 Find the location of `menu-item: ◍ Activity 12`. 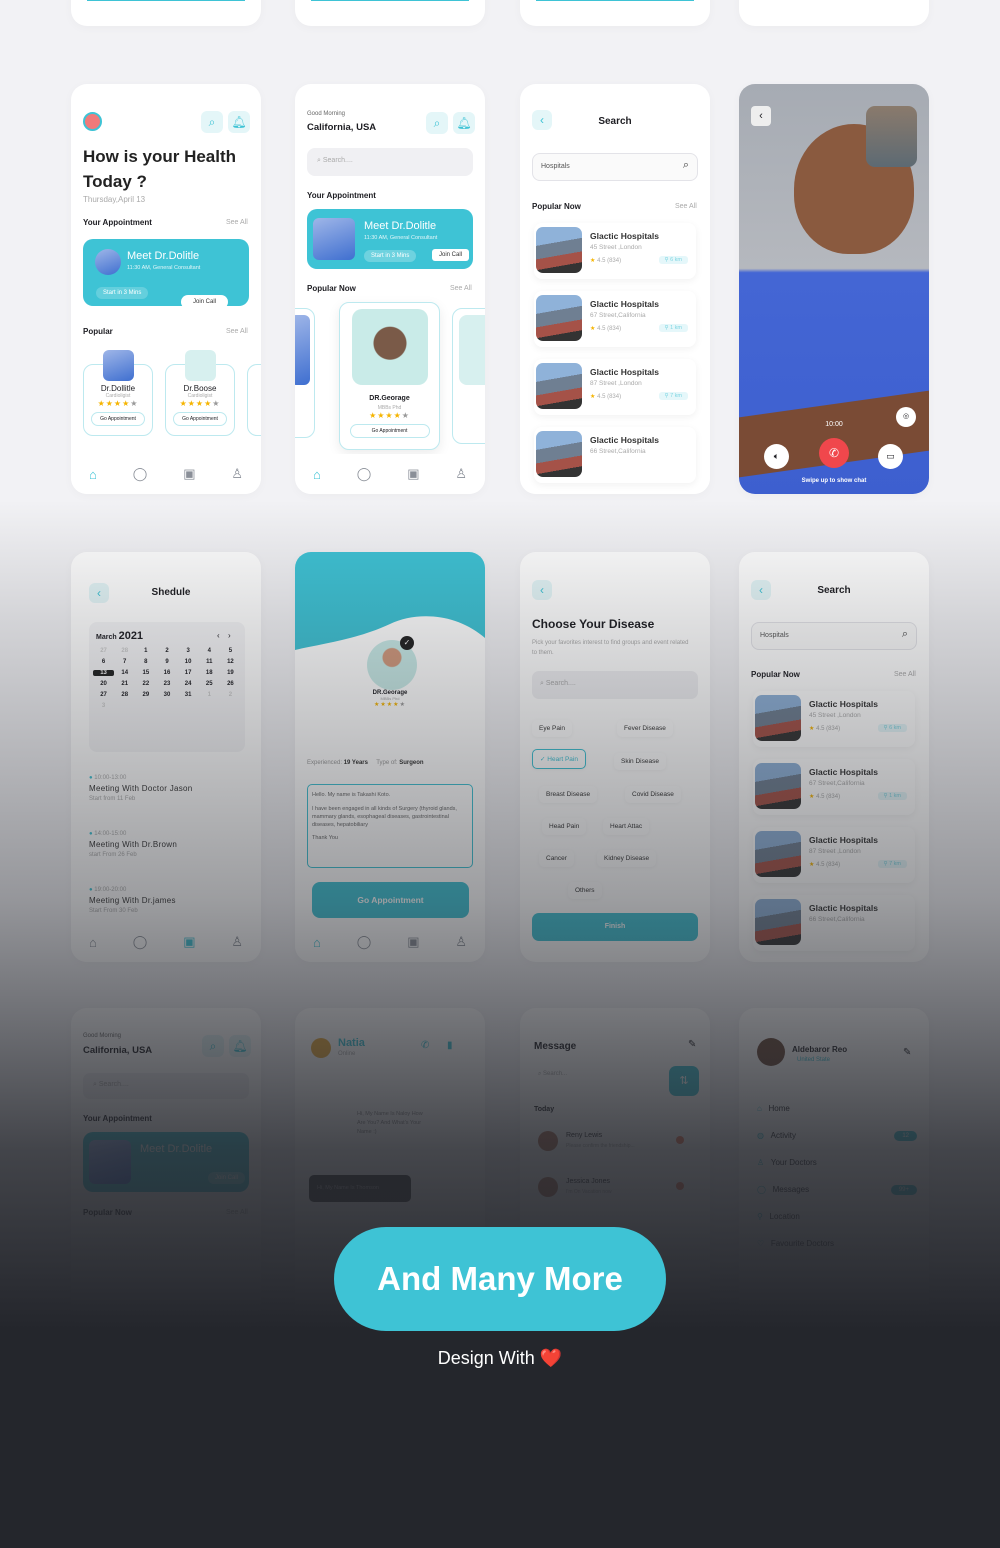

menu-item: ◍ Activity 12 is located at coordinates (837, 1139).